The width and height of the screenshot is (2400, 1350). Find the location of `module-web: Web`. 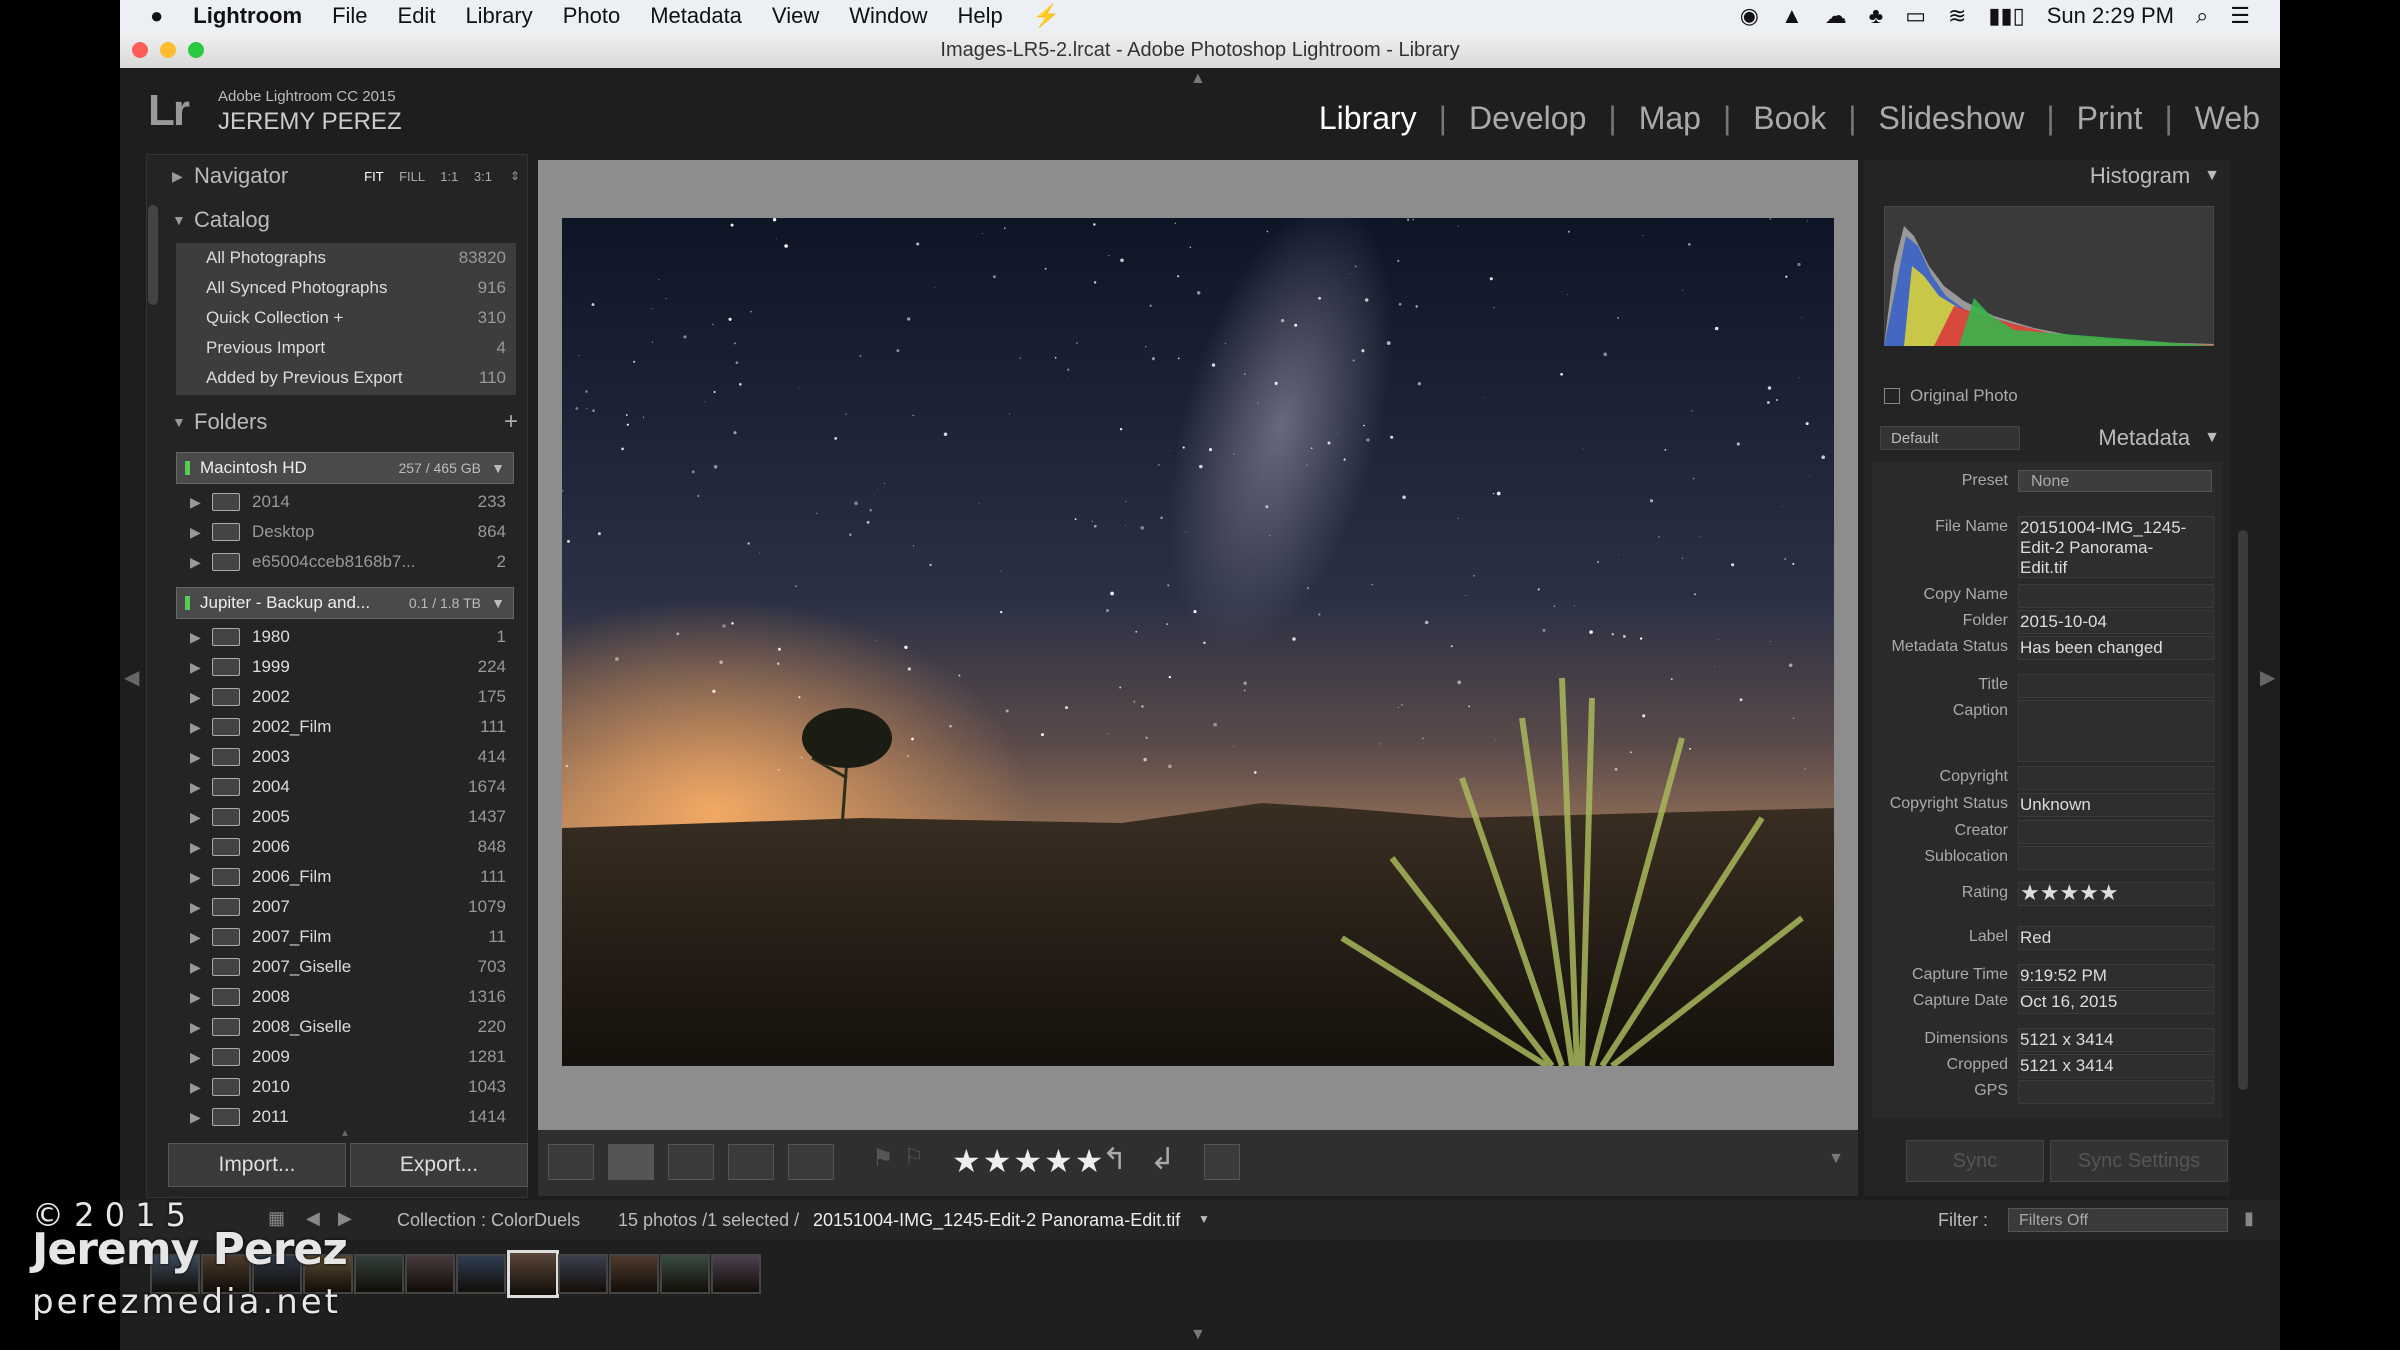

module-web: Web is located at coordinates (2227, 118).